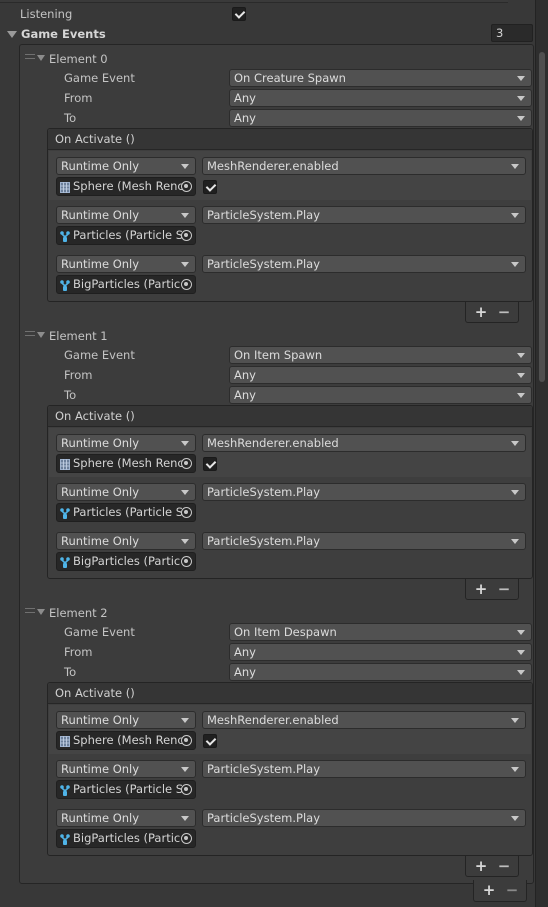 Image resolution: width=548 pixels, height=907 pixels. I want to click on inspector-scrollbar, so click(541, 453).